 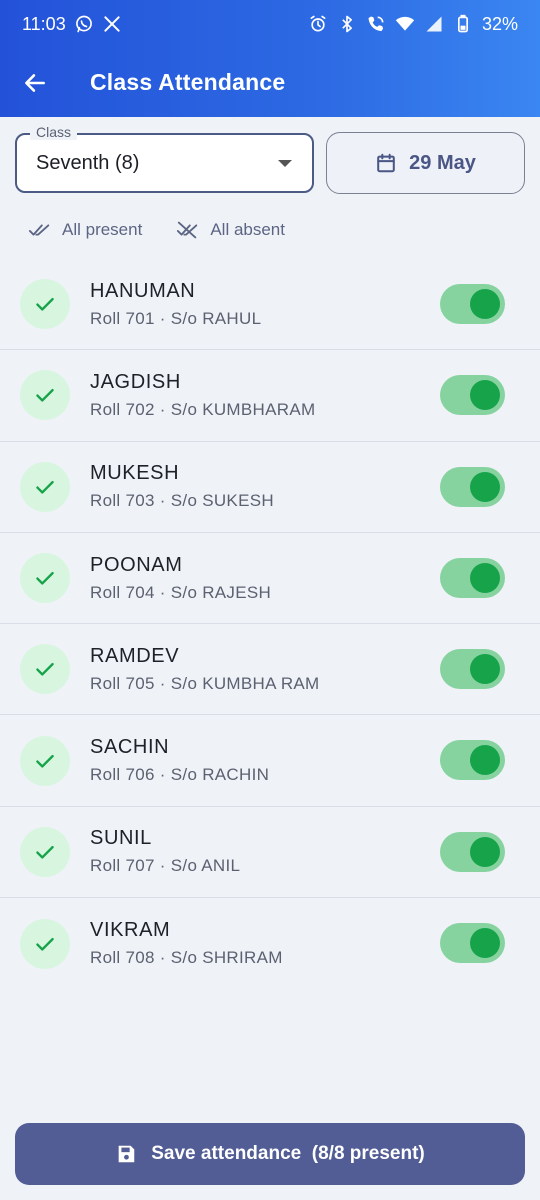 What do you see at coordinates (318, 24) in the screenshot?
I see `alarm-icon` at bounding box center [318, 24].